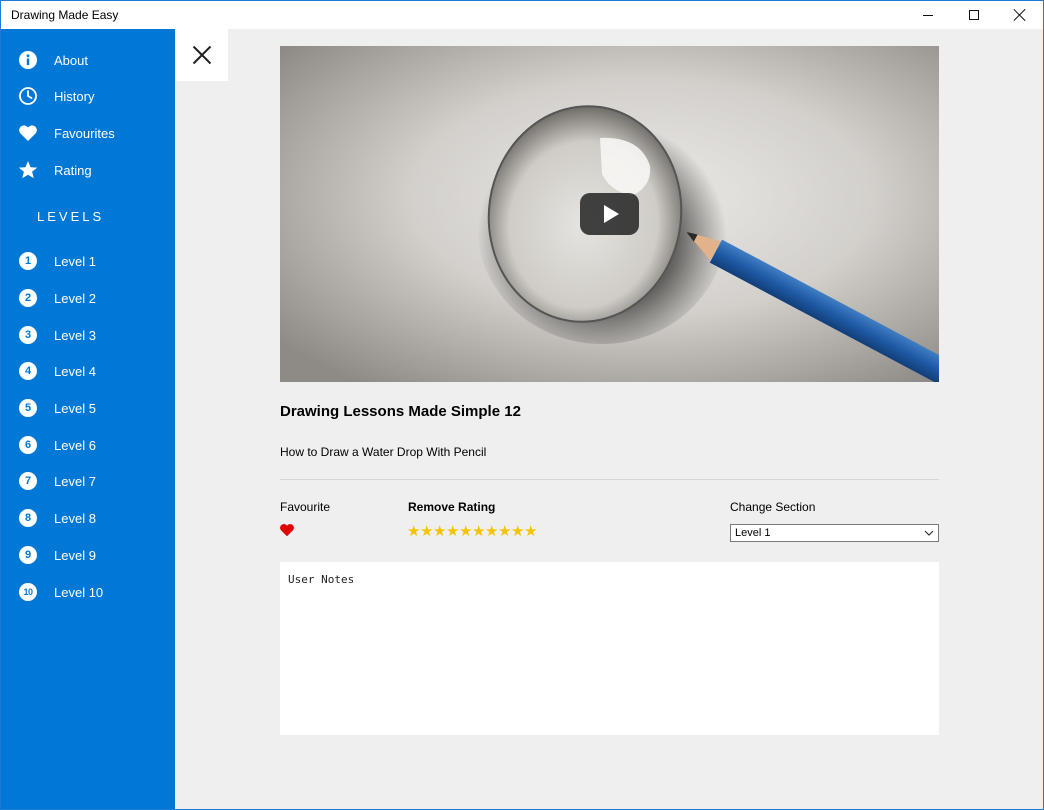 Image resolution: width=1044 pixels, height=810 pixels. I want to click on sidebar-item-level-7: 7 Level 7, so click(88, 481).